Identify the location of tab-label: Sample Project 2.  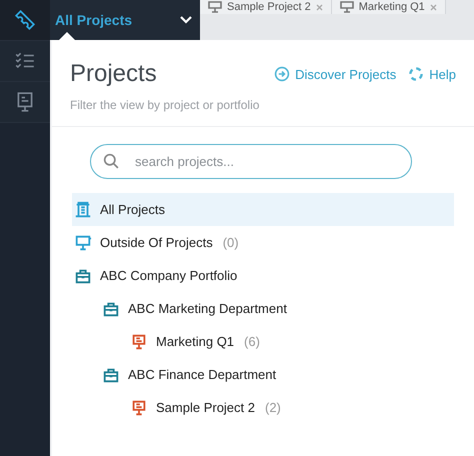
(269, 7).